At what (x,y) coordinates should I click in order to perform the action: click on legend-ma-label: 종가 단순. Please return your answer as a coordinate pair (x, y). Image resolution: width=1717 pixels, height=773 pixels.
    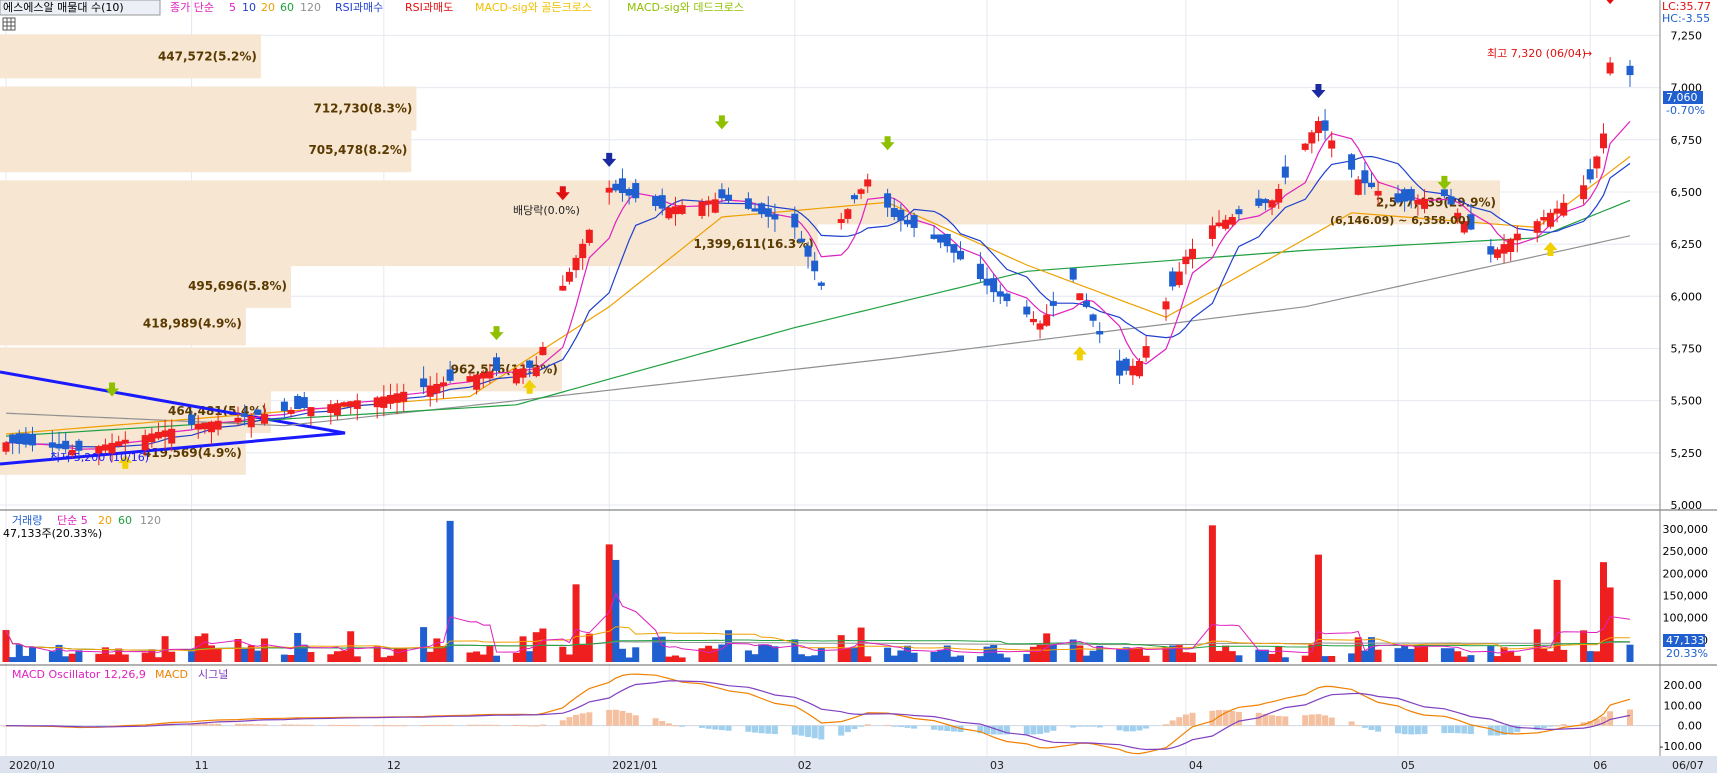
    Looking at the image, I should click on (192, 7).